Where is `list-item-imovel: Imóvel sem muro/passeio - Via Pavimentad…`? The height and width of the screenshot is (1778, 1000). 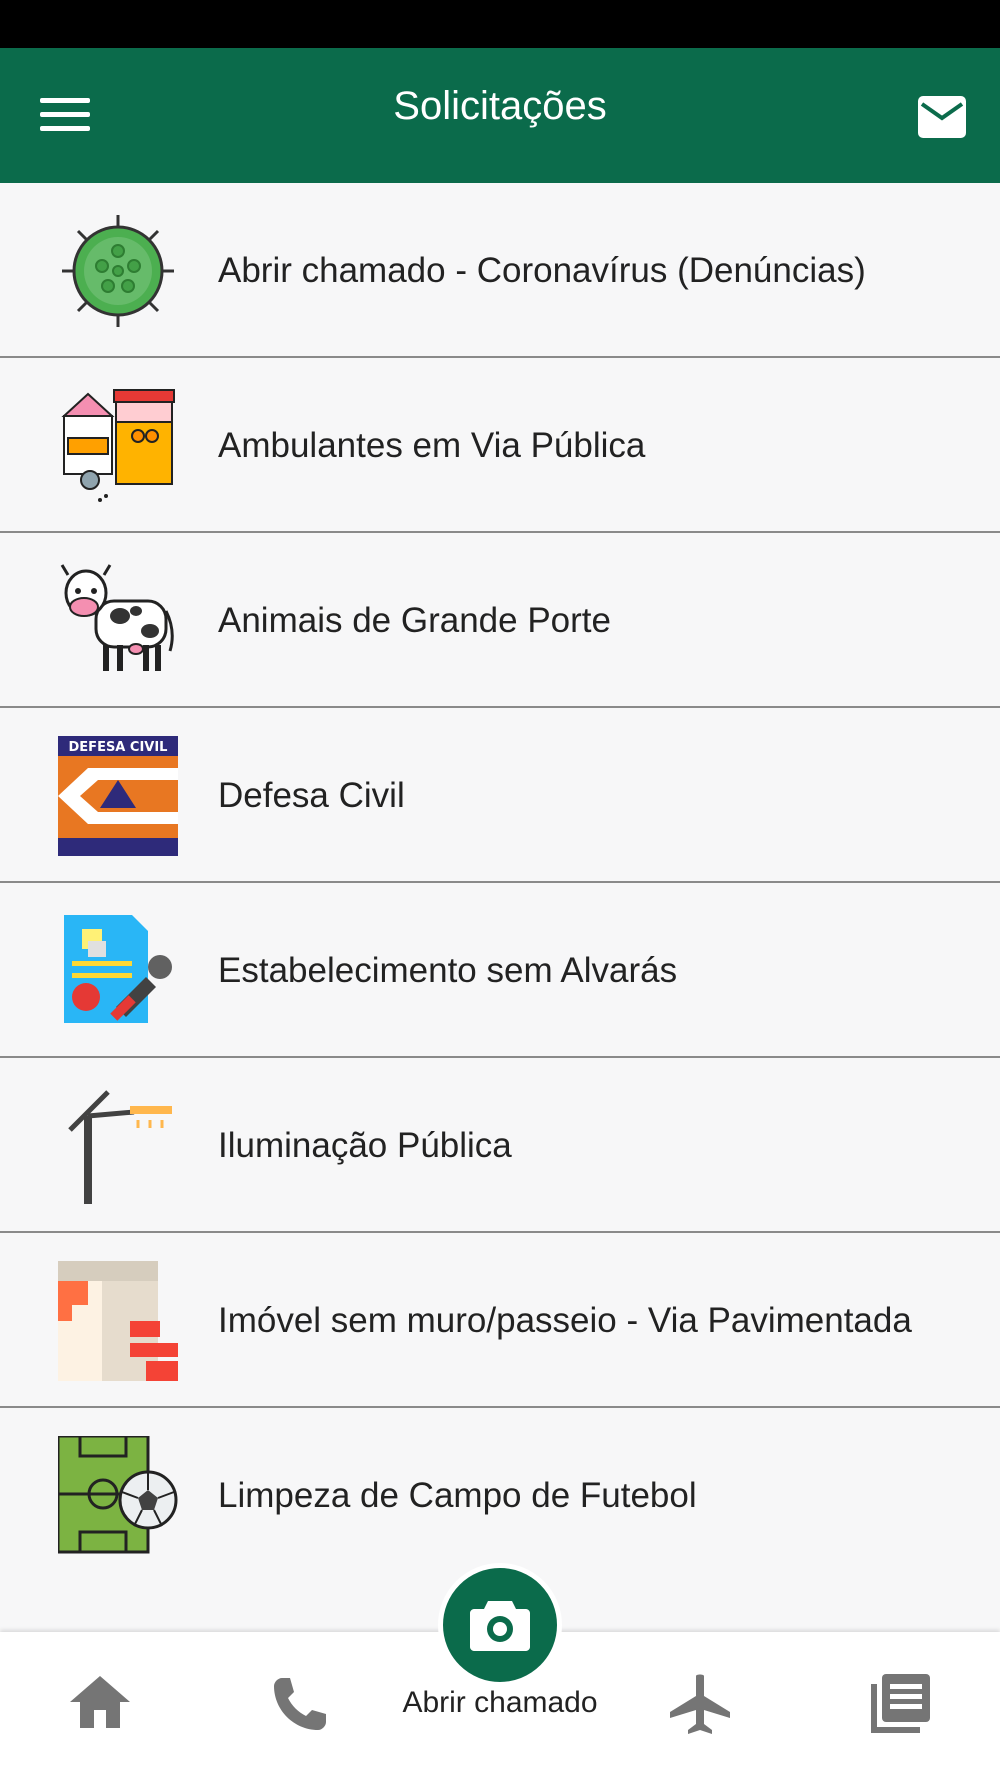
list-item-imovel: Imóvel sem muro/passeio - Via Pavimentad… is located at coordinates (500, 1320).